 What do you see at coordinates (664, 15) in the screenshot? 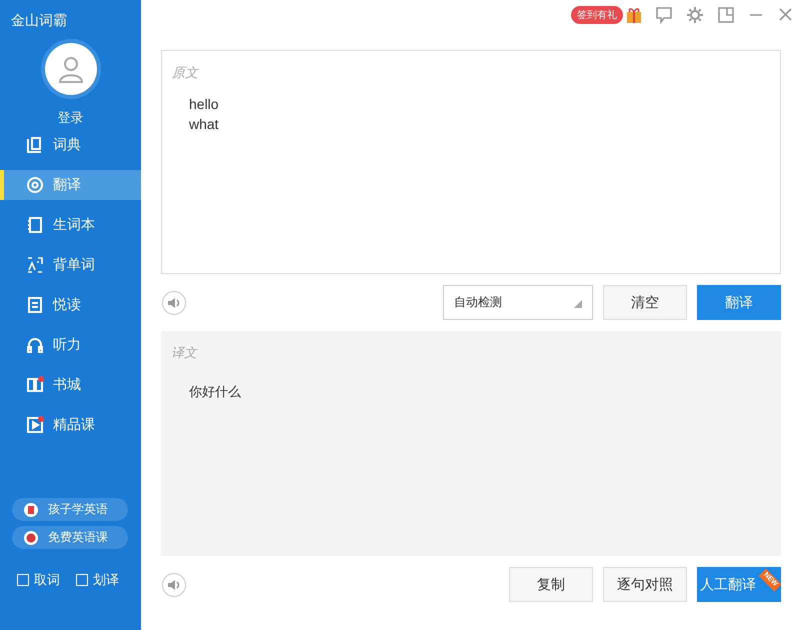
I see `feedback-icon` at bounding box center [664, 15].